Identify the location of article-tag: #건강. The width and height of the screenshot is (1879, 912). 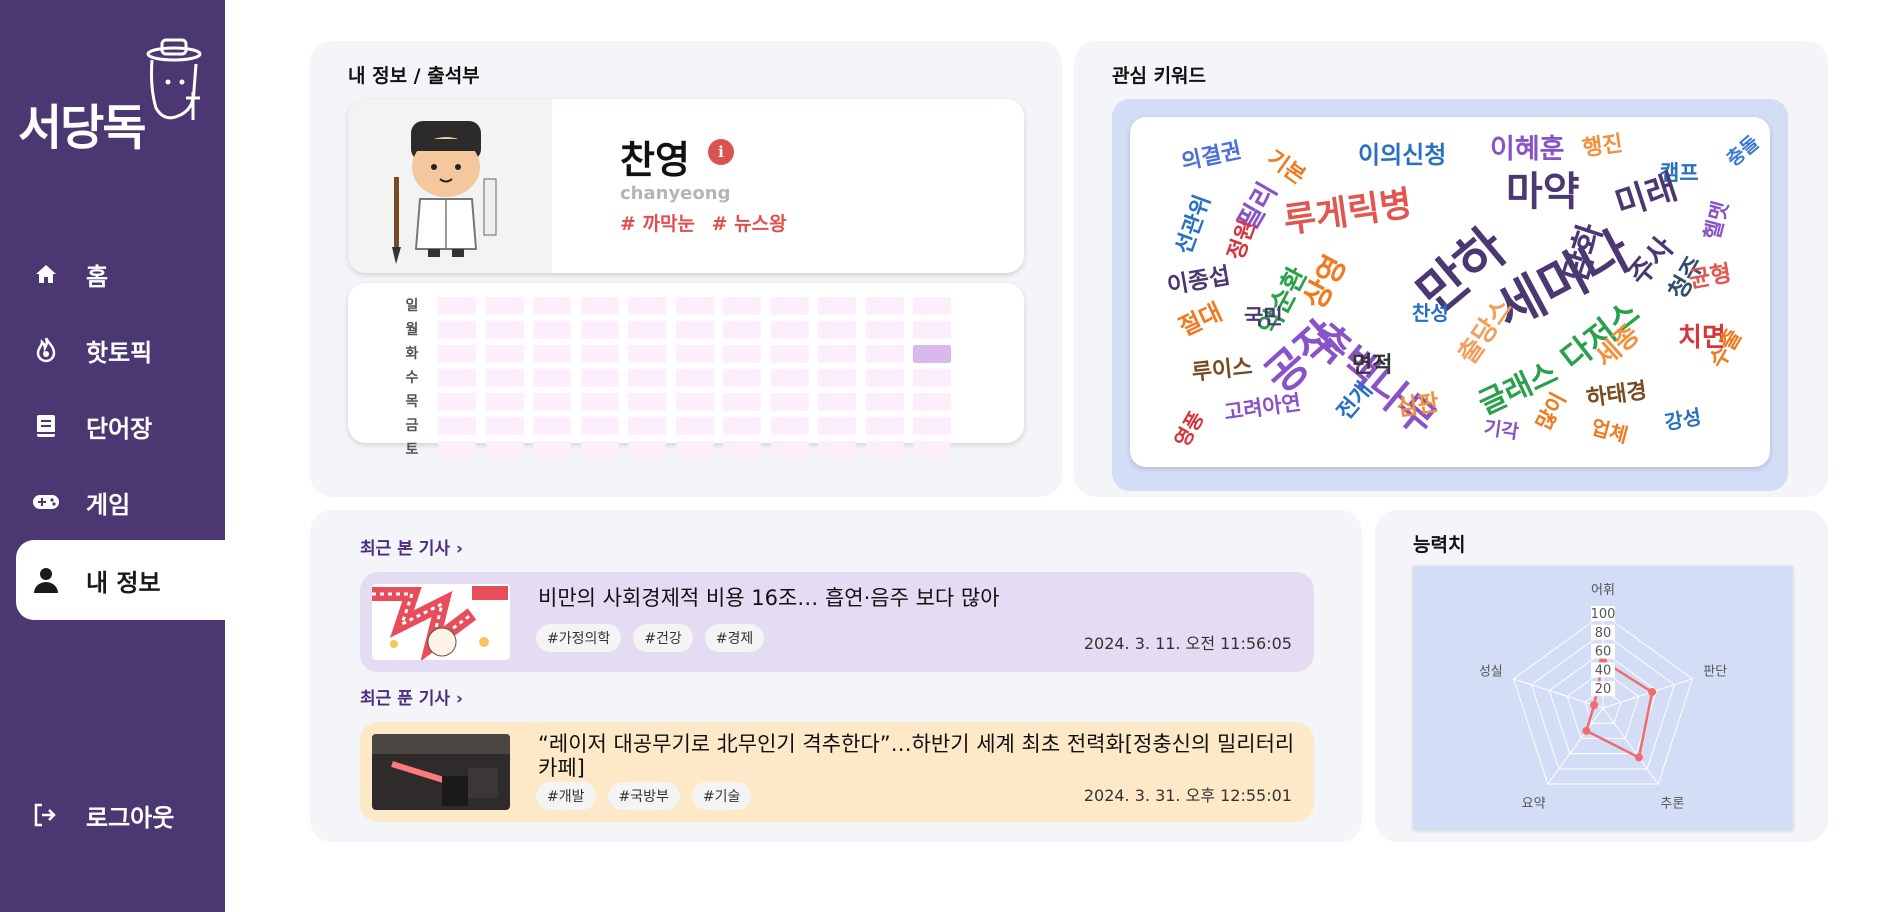
(663, 638).